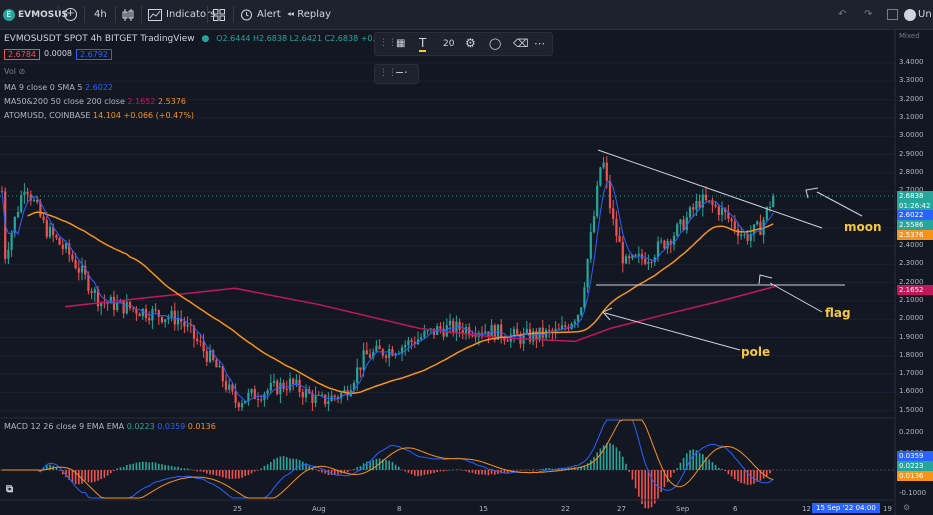 This screenshot has width=933, height=515. What do you see at coordinates (539, 43) in the screenshot?
I see `more-icon: ⋯` at bounding box center [539, 43].